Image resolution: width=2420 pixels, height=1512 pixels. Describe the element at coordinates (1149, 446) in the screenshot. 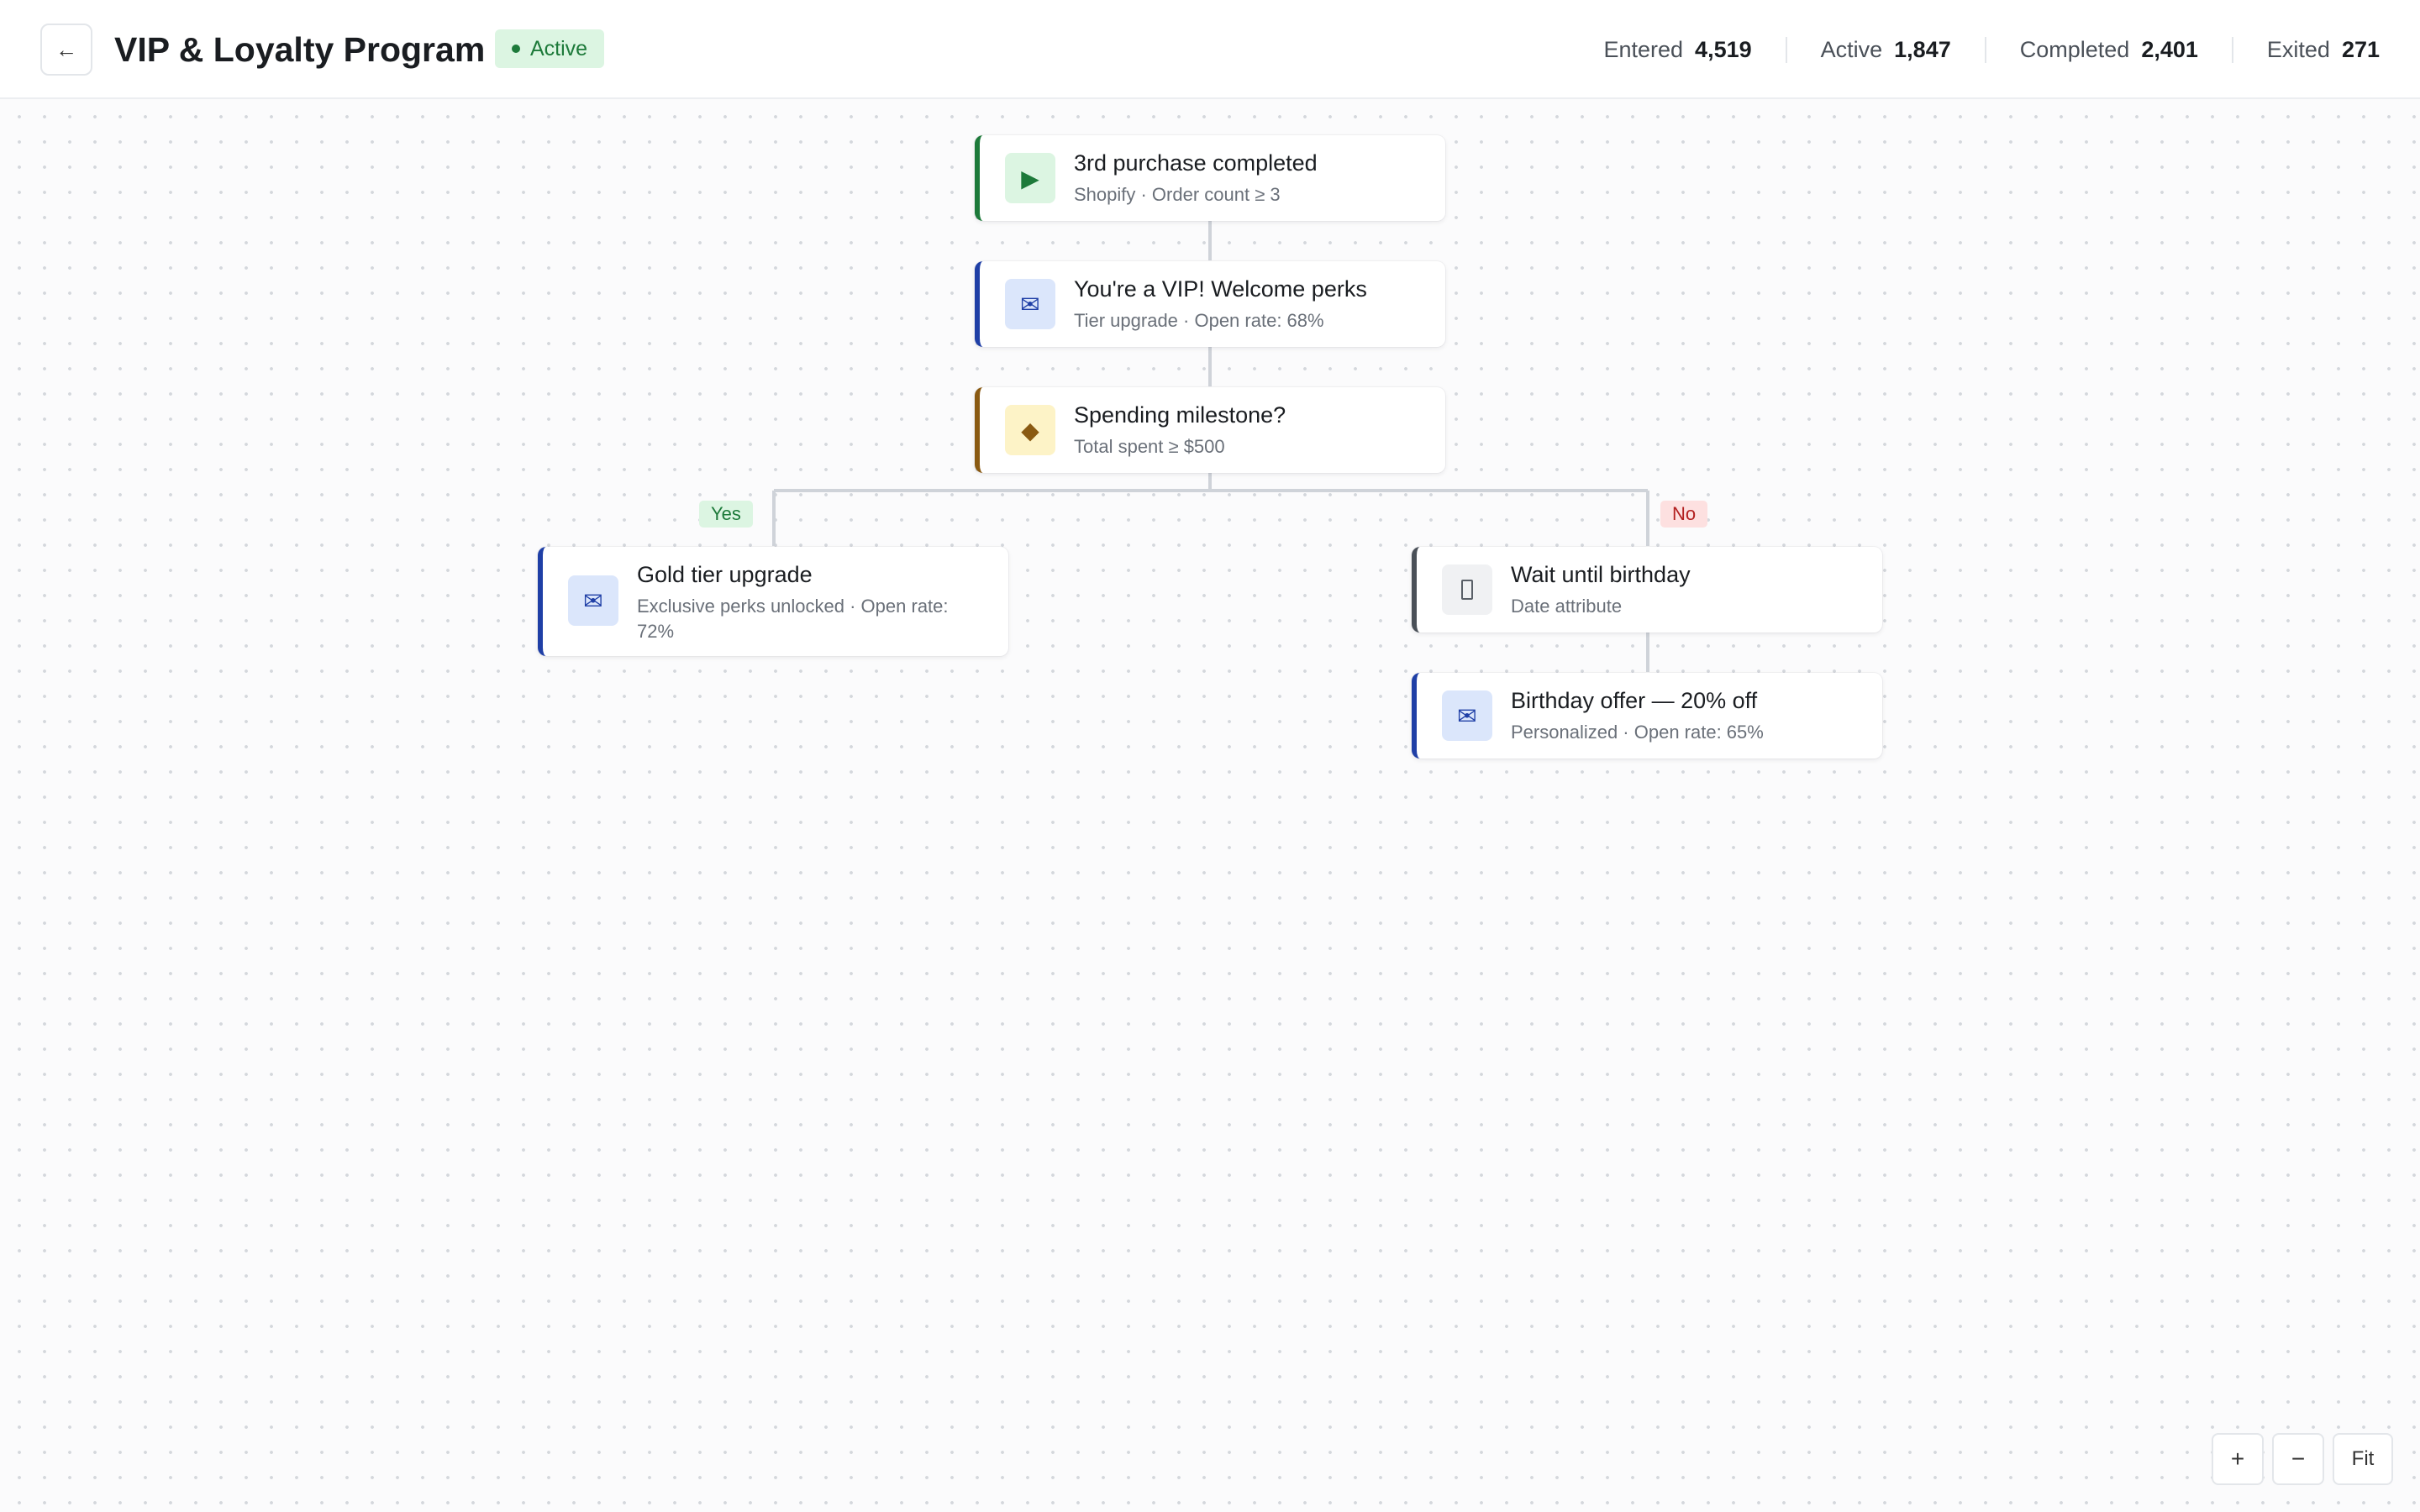

I see `node-subtitle: Total spent ≥ $500` at that location.